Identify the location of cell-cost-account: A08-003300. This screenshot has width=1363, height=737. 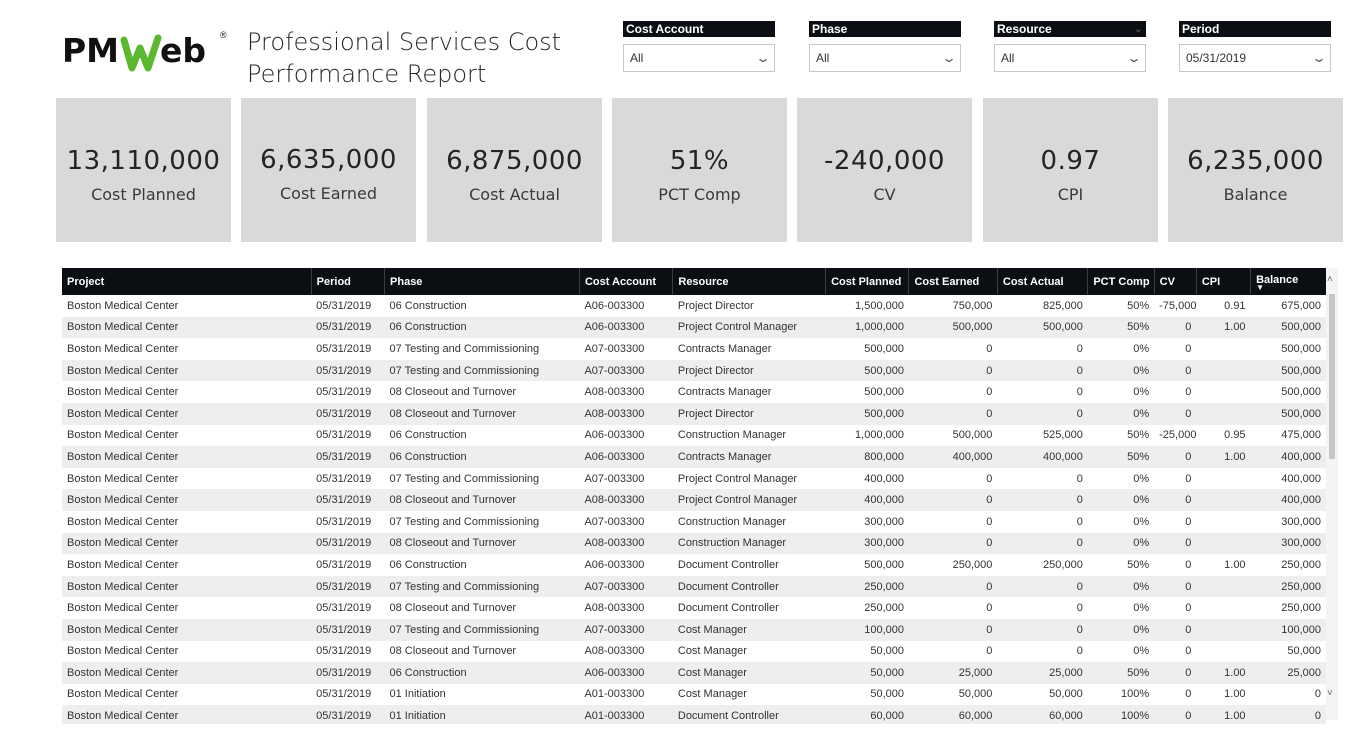
(626, 413).